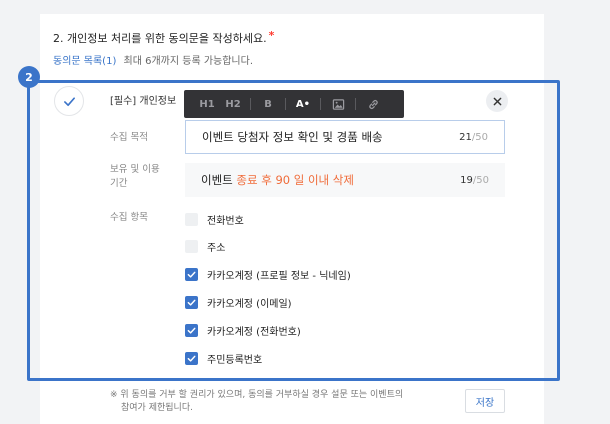  What do you see at coordinates (160, 38) in the screenshot?
I see `question-title-text: 2. 개인정보 처리를 위한 동의문을 작성하세요.` at bounding box center [160, 38].